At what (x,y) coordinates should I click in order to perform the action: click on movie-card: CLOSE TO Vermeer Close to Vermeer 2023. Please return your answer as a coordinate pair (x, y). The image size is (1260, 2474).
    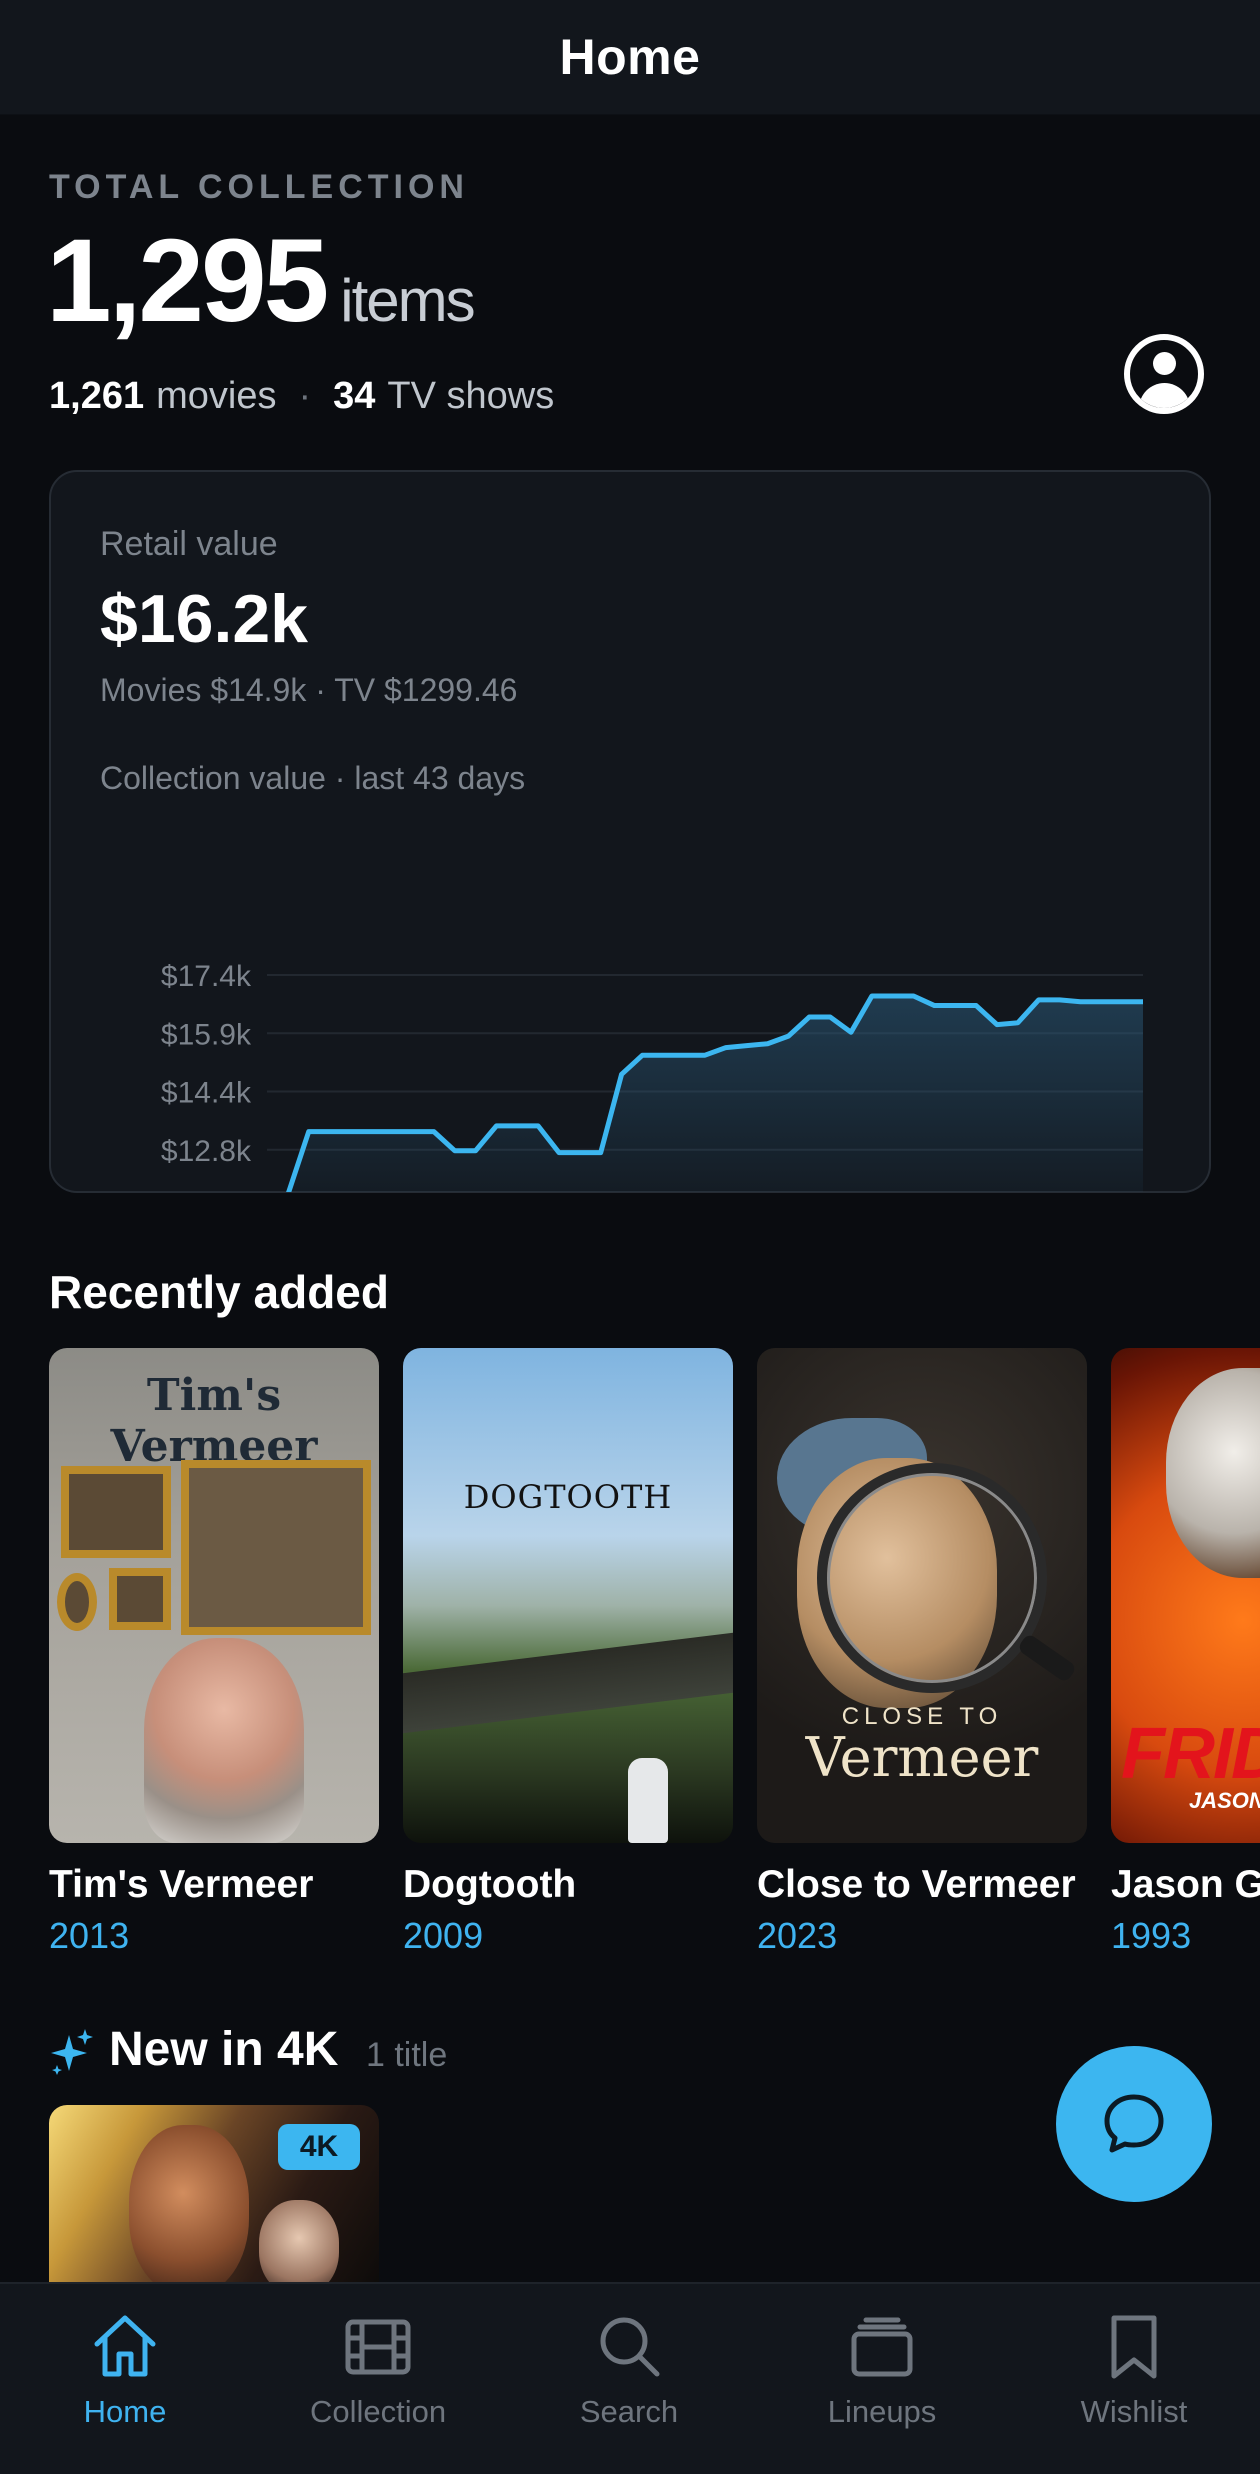
    Looking at the image, I should click on (922, 1652).